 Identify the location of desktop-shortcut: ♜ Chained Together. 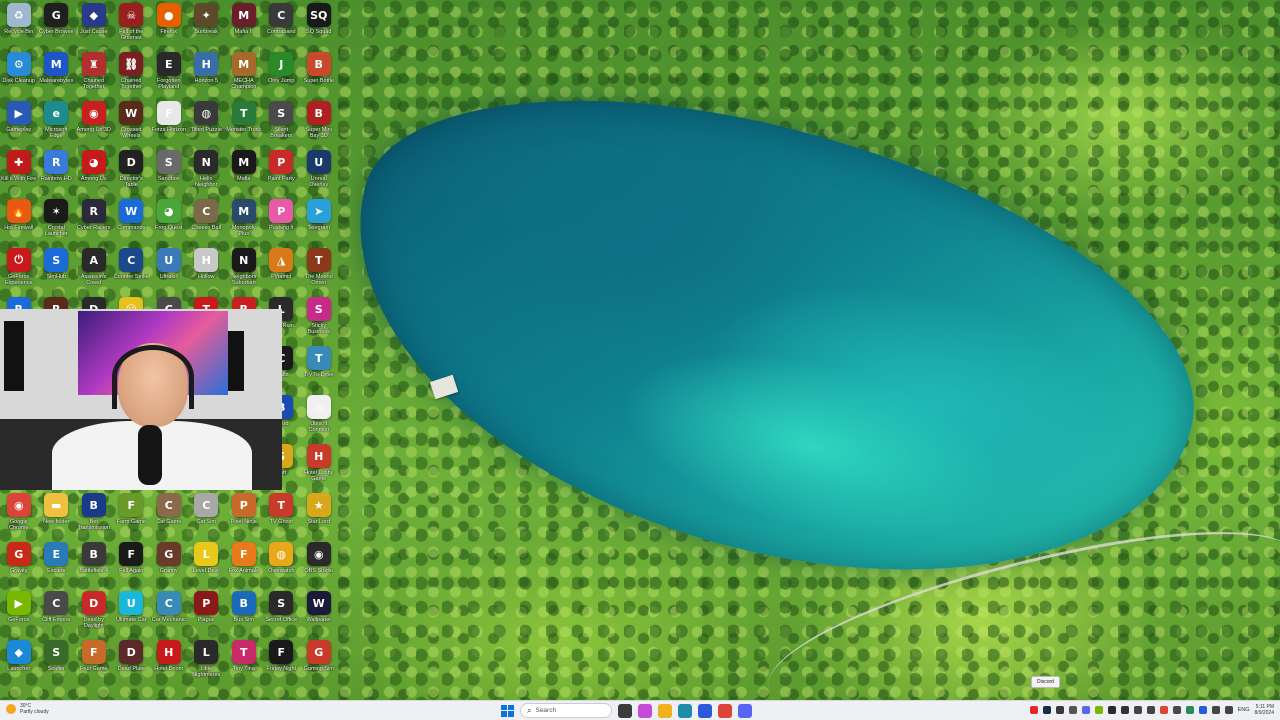
(94, 73).